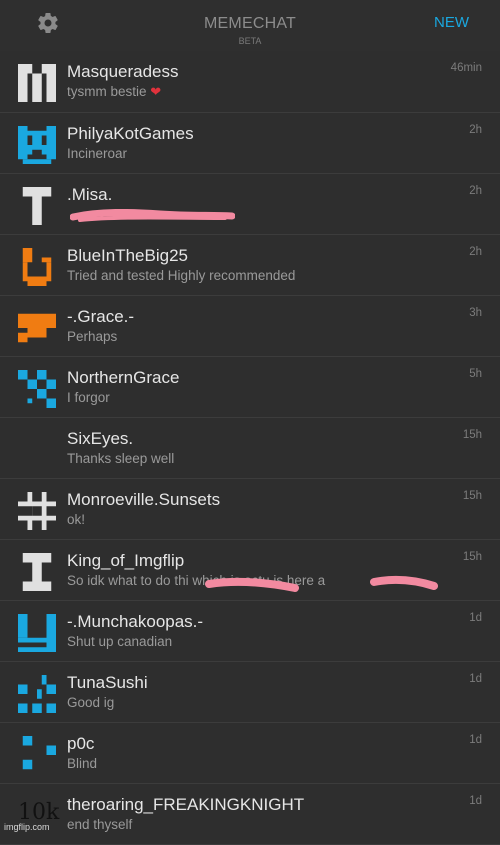 The width and height of the screenshot is (500, 845). What do you see at coordinates (126, 560) in the screenshot?
I see `chat-username: King_of_Imgflip` at bounding box center [126, 560].